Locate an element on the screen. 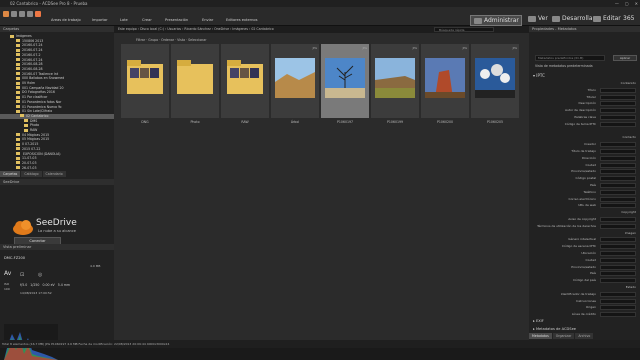 This screenshot has height=360, width=640. thumbnail-cell is located at coordinates (195, 81).